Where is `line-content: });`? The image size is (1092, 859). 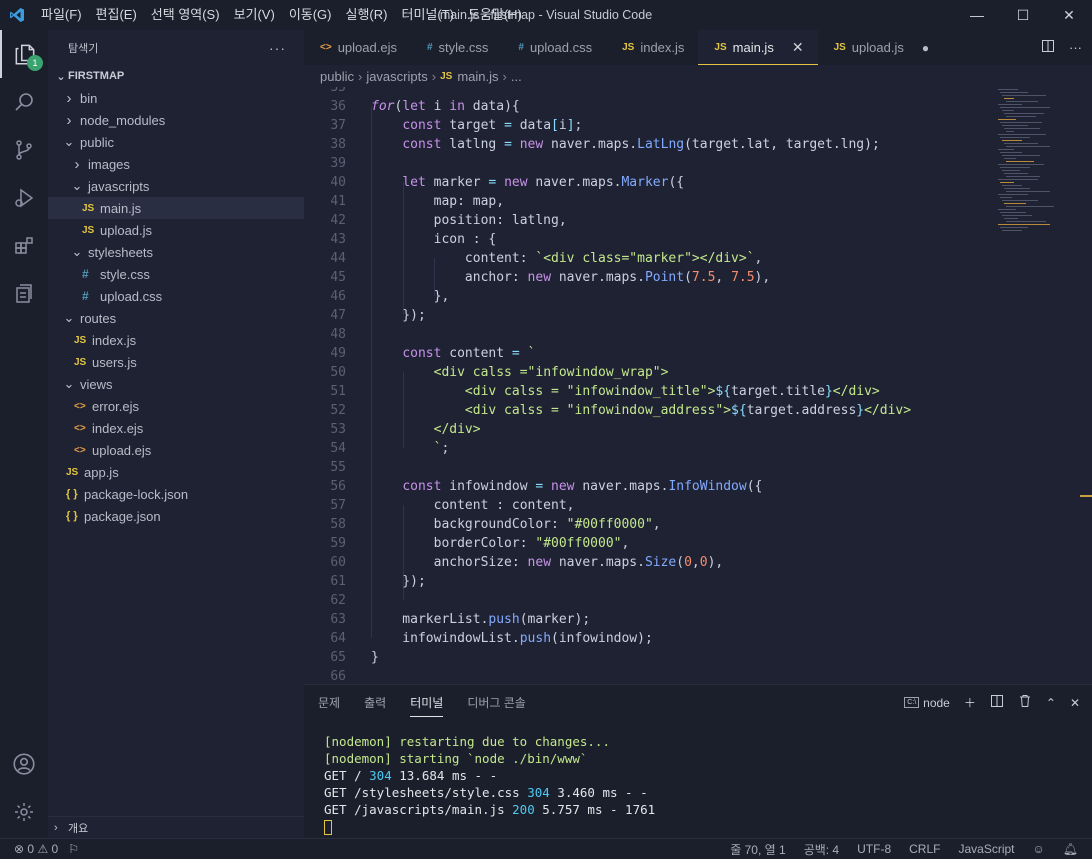 line-content: }); is located at coordinates (398, 581).